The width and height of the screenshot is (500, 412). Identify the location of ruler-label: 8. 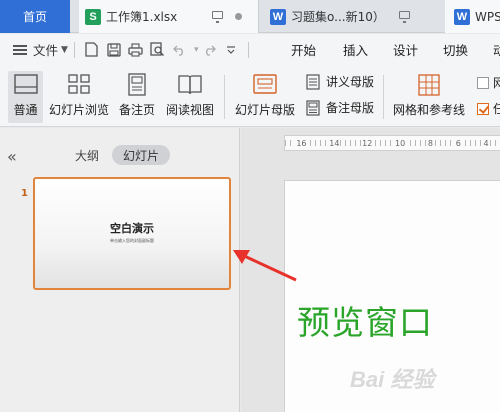
(430, 143).